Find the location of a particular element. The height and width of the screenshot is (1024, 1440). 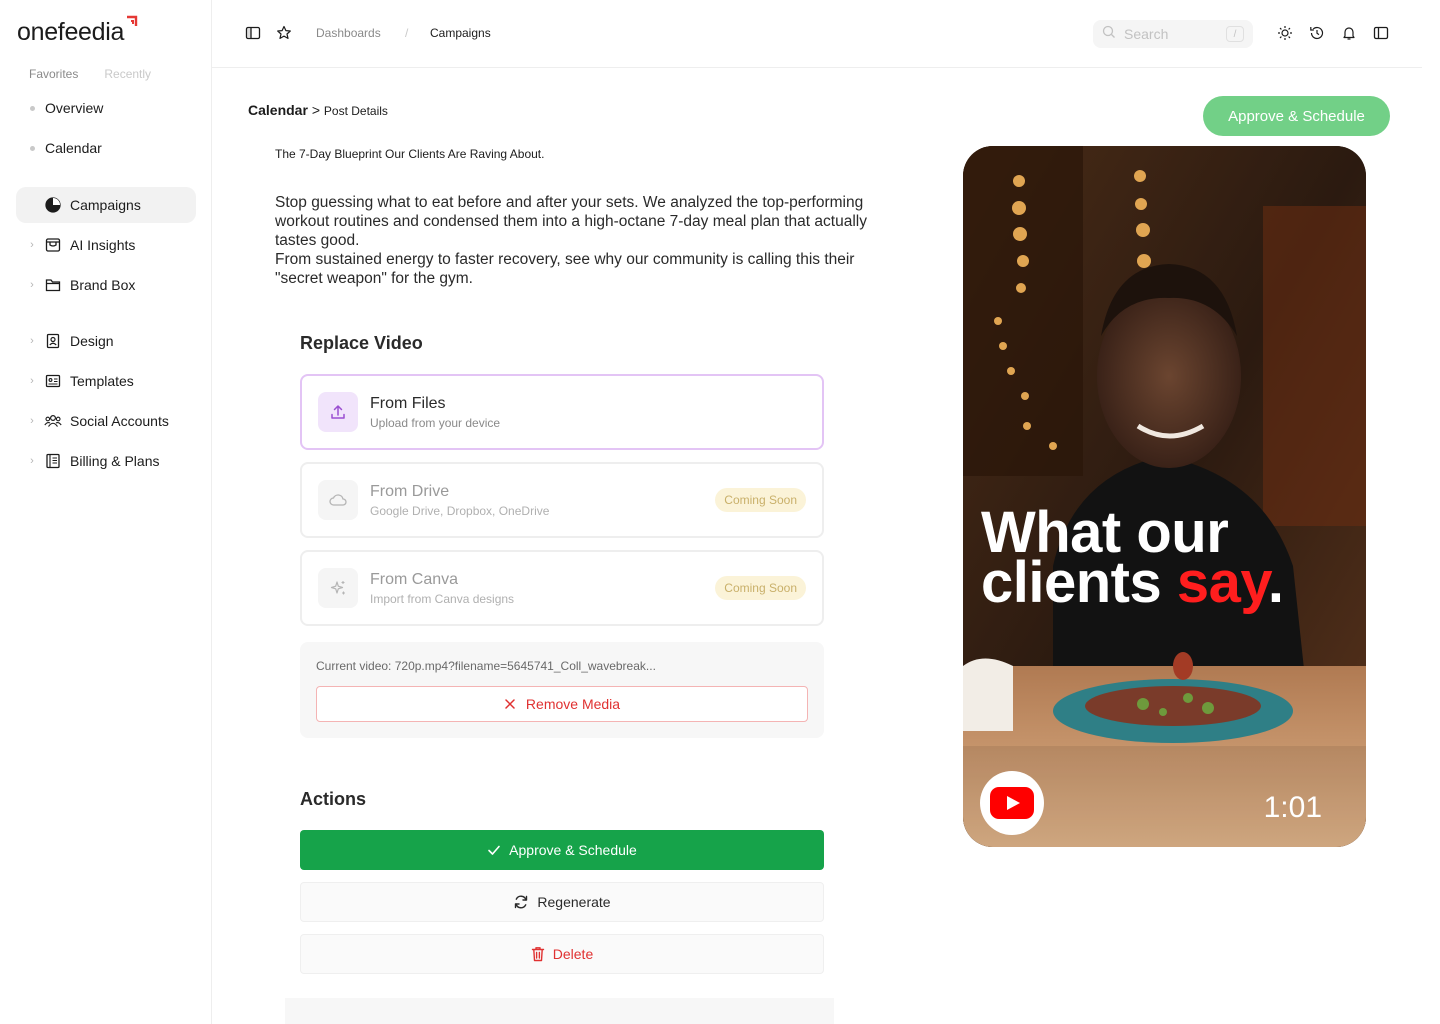

book-icon is located at coordinates (53, 461).